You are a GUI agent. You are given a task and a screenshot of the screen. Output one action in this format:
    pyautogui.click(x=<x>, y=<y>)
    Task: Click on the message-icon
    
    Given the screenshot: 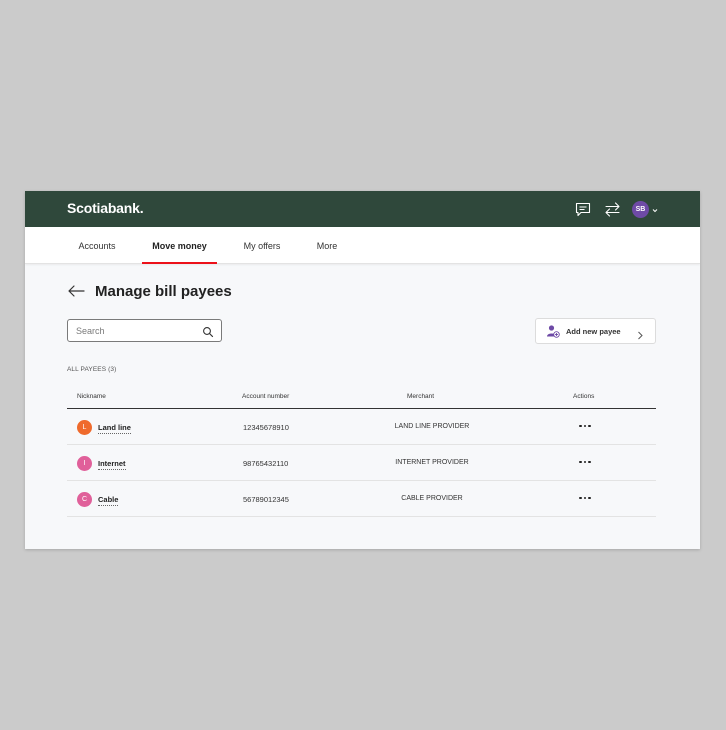 What is the action you would take?
    pyautogui.click(x=583, y=209)
    